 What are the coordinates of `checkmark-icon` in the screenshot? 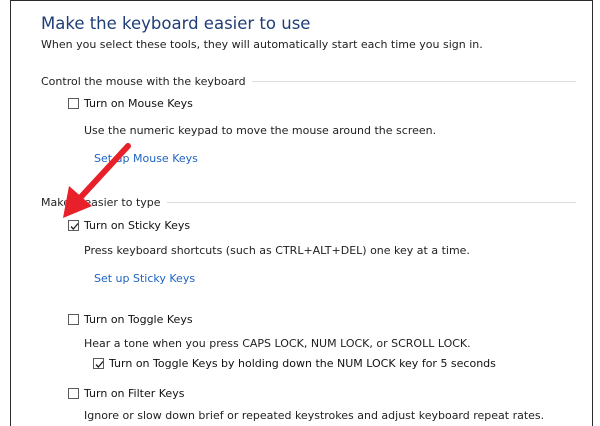 It's located at (99, 364).